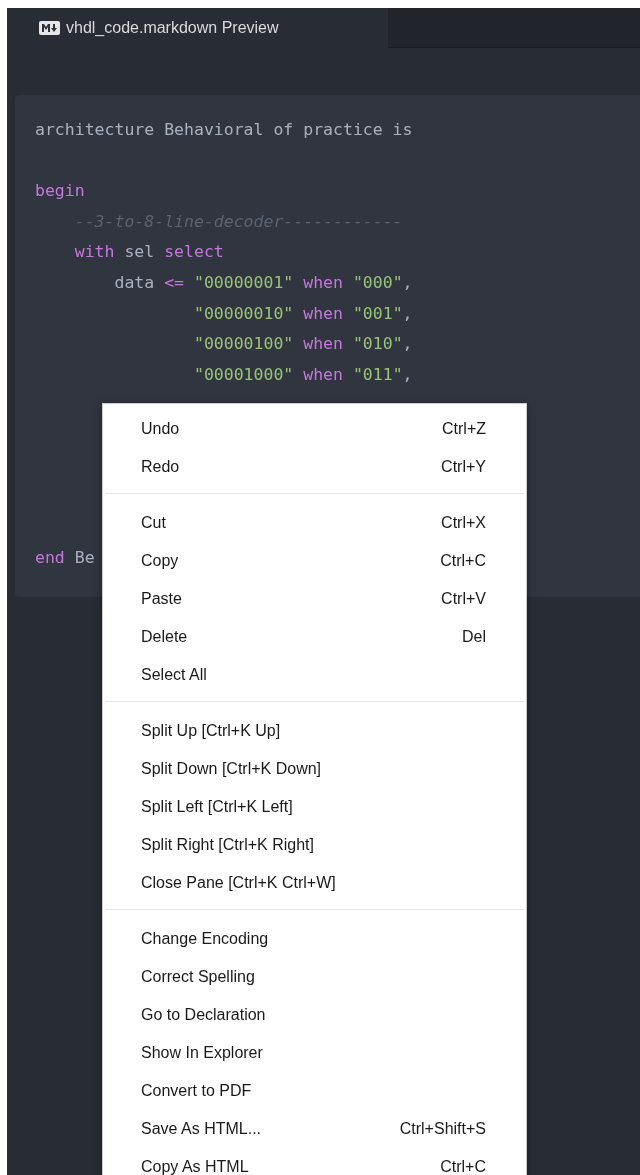 The height and width of the screenshot is (1175, 640). Describe the element at coordinates (263, 282) in the screenshot. I see `code-line: data <= "00000001" when "000",` at that location.